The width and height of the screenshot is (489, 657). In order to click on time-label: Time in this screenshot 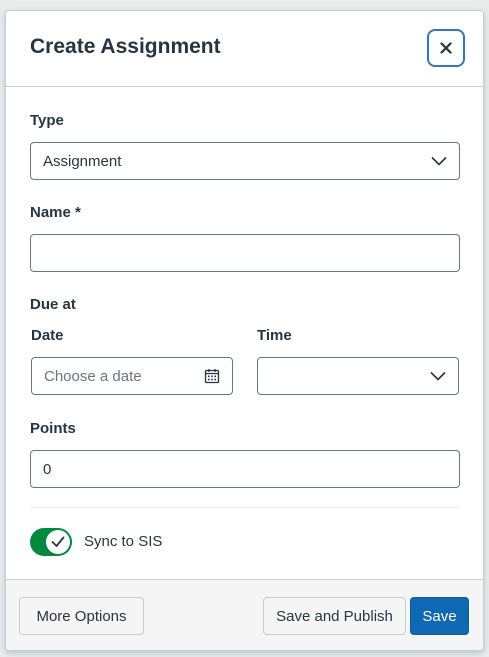, I will do `click(274, 335)`.